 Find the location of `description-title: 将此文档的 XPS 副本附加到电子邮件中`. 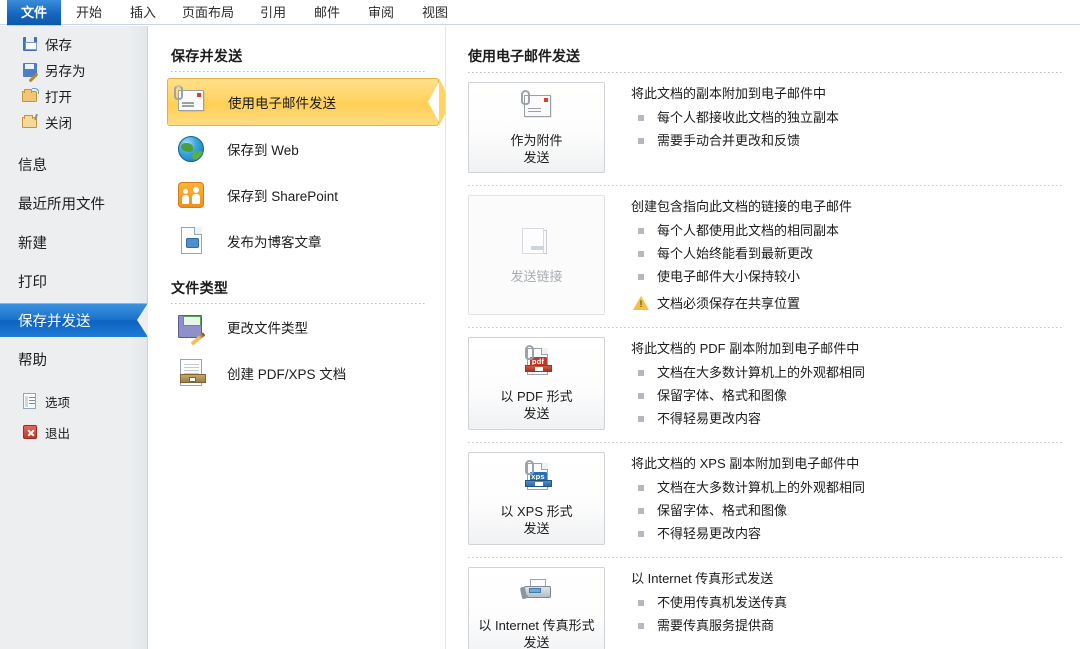

description-title: 将此文档的 XPS 副本附加到电子邮件中 is located at coordinates (745, 463).